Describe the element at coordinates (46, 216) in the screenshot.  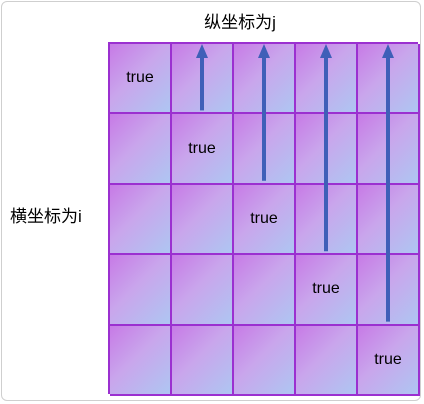
I see `row-axis-label: 横坐标为i` at that location.